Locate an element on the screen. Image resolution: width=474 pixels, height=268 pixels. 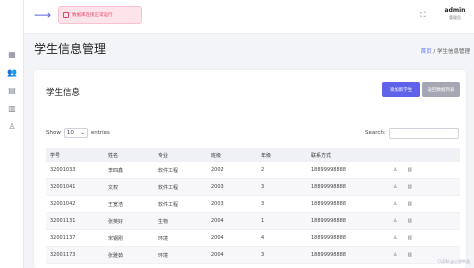
header-grade: 年级 is located at coordinates (286, 155).